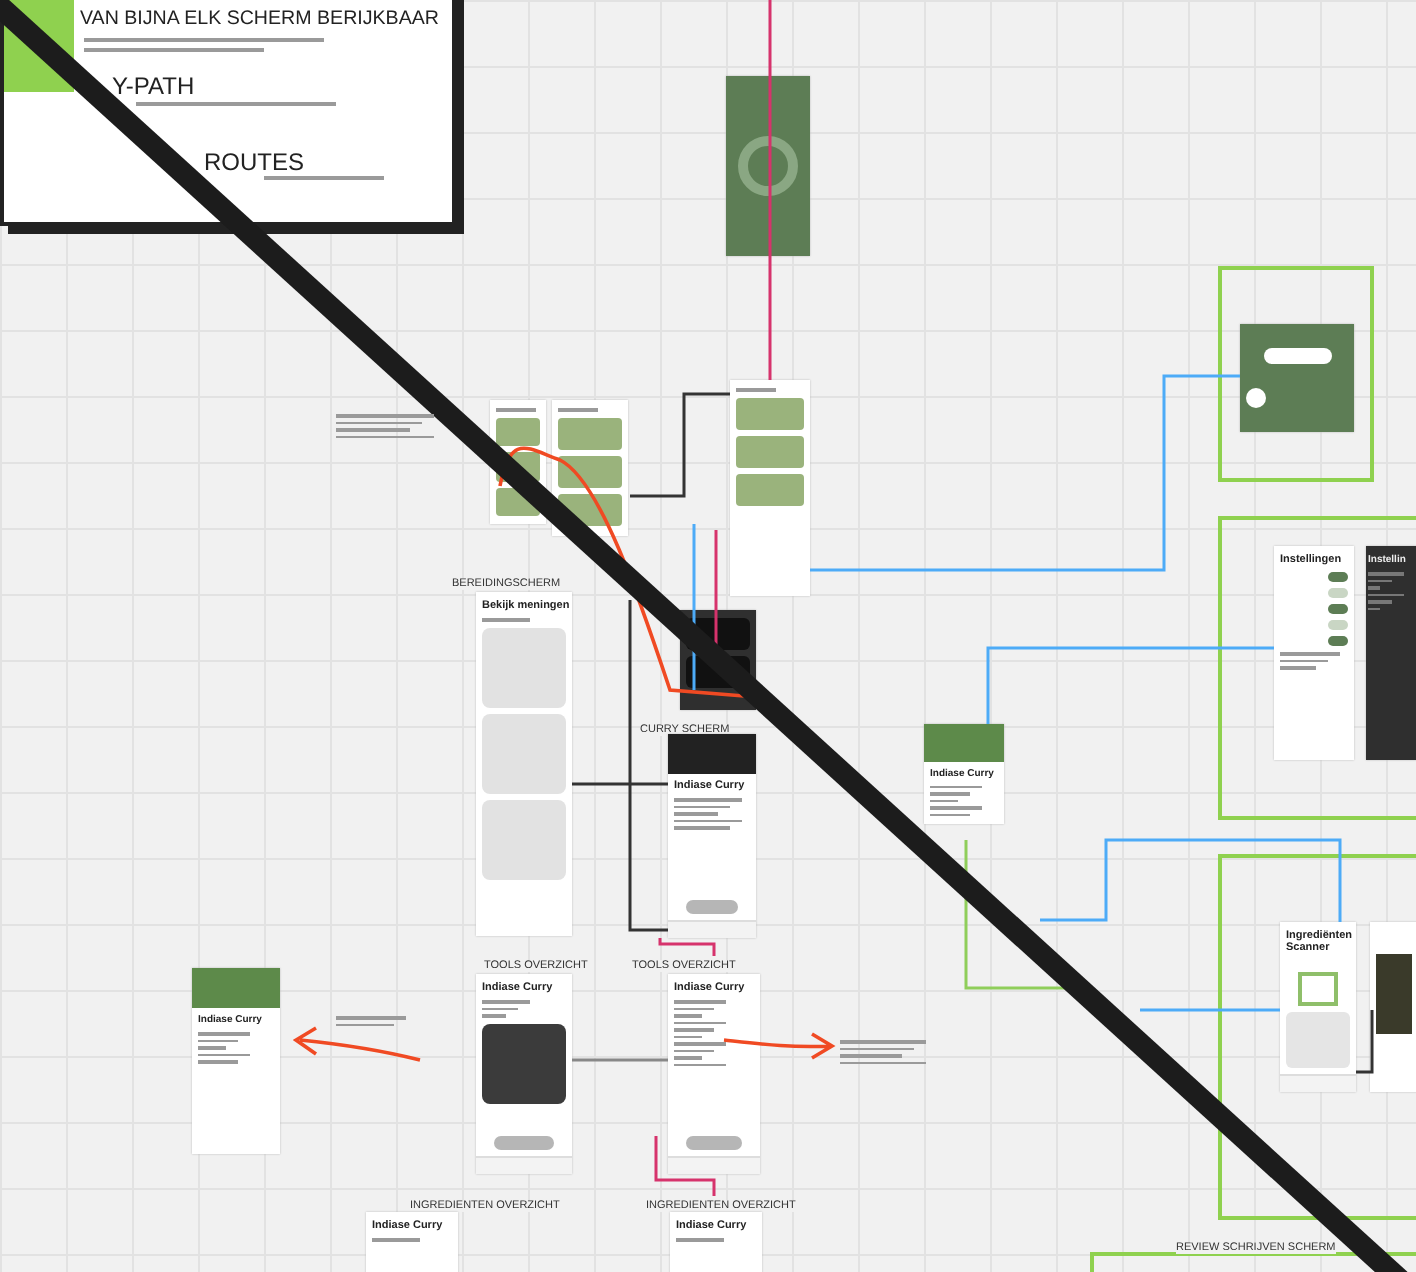 The image size is (1416, 1272). I want to click on hand-drawn-arrow, so click(778, 1046).